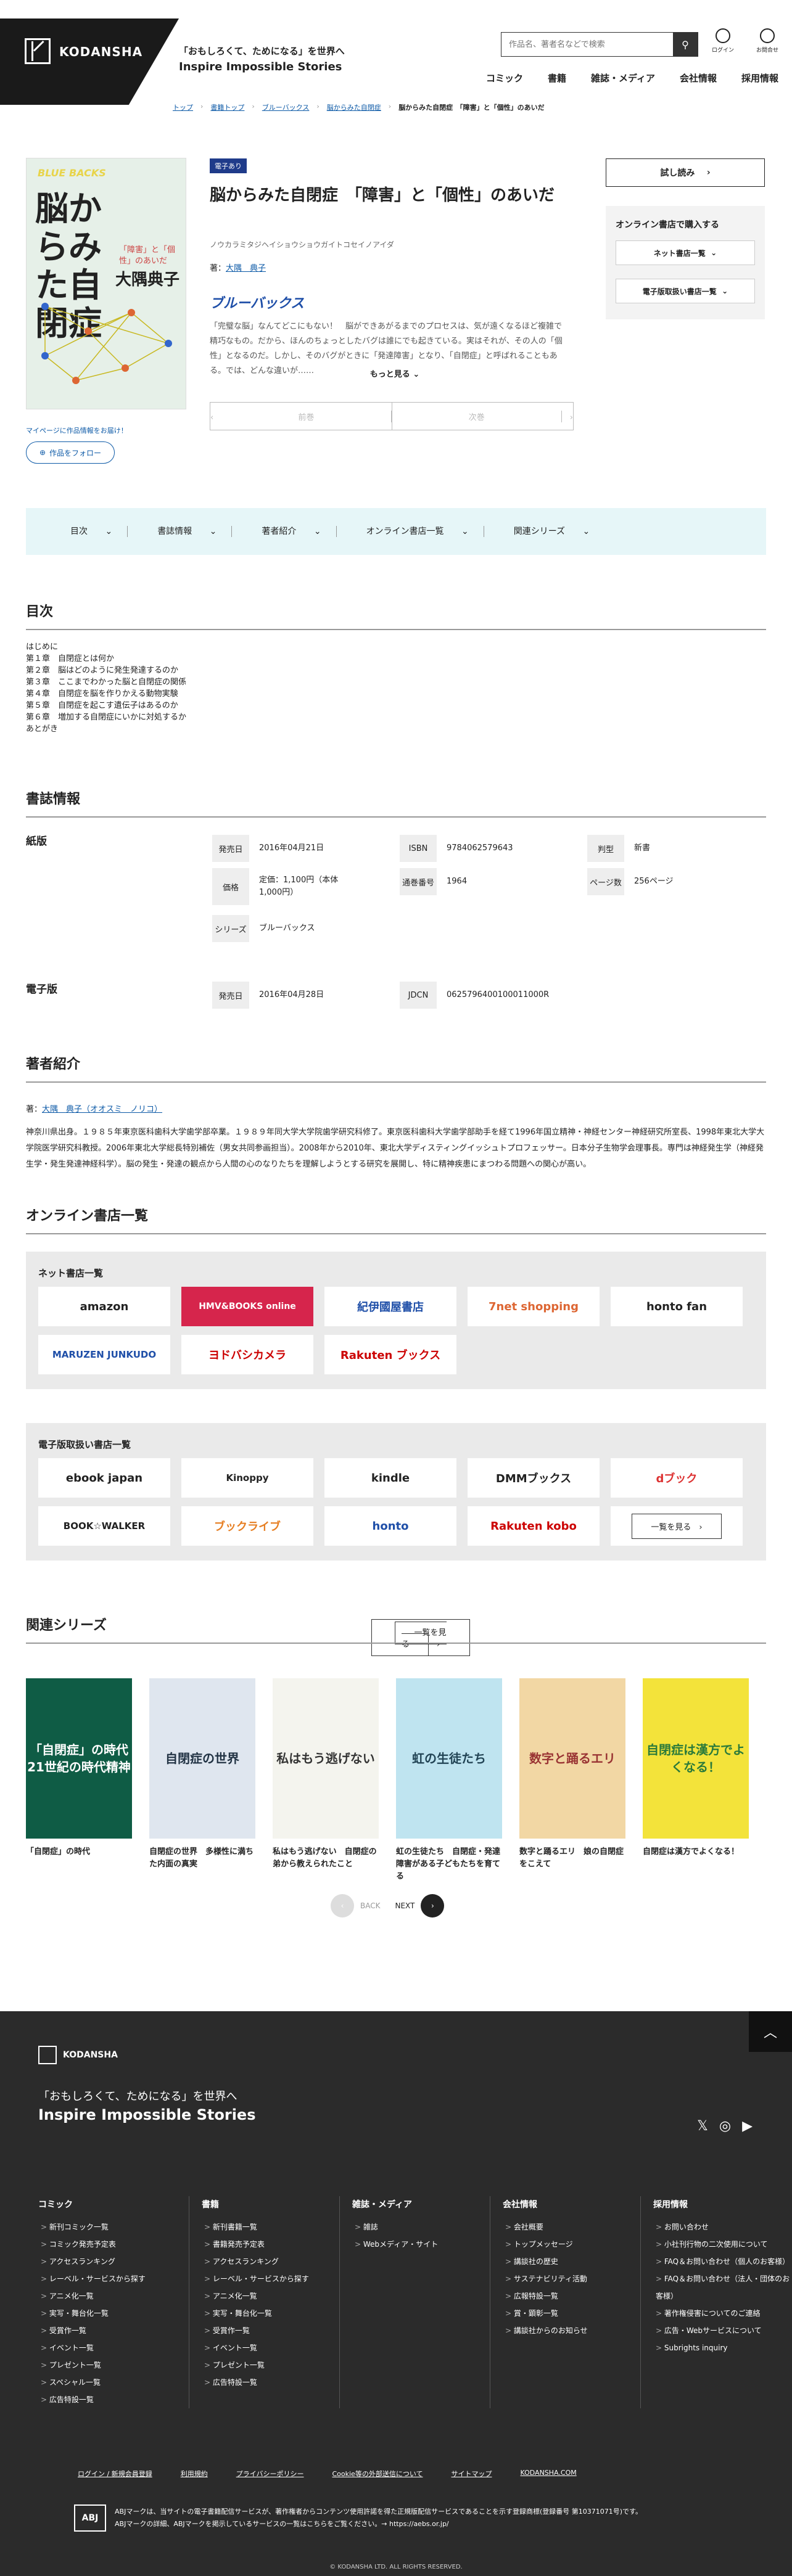 The width and height of the screenshot is (792, 2576). I want to click on login-button: ログイン, so click(722, 41).